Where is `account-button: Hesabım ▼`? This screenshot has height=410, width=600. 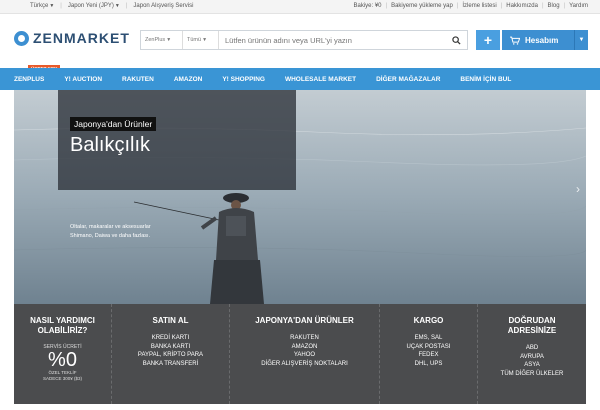
account-button: Hesabım ▼ is located at coordinates (545, 40).